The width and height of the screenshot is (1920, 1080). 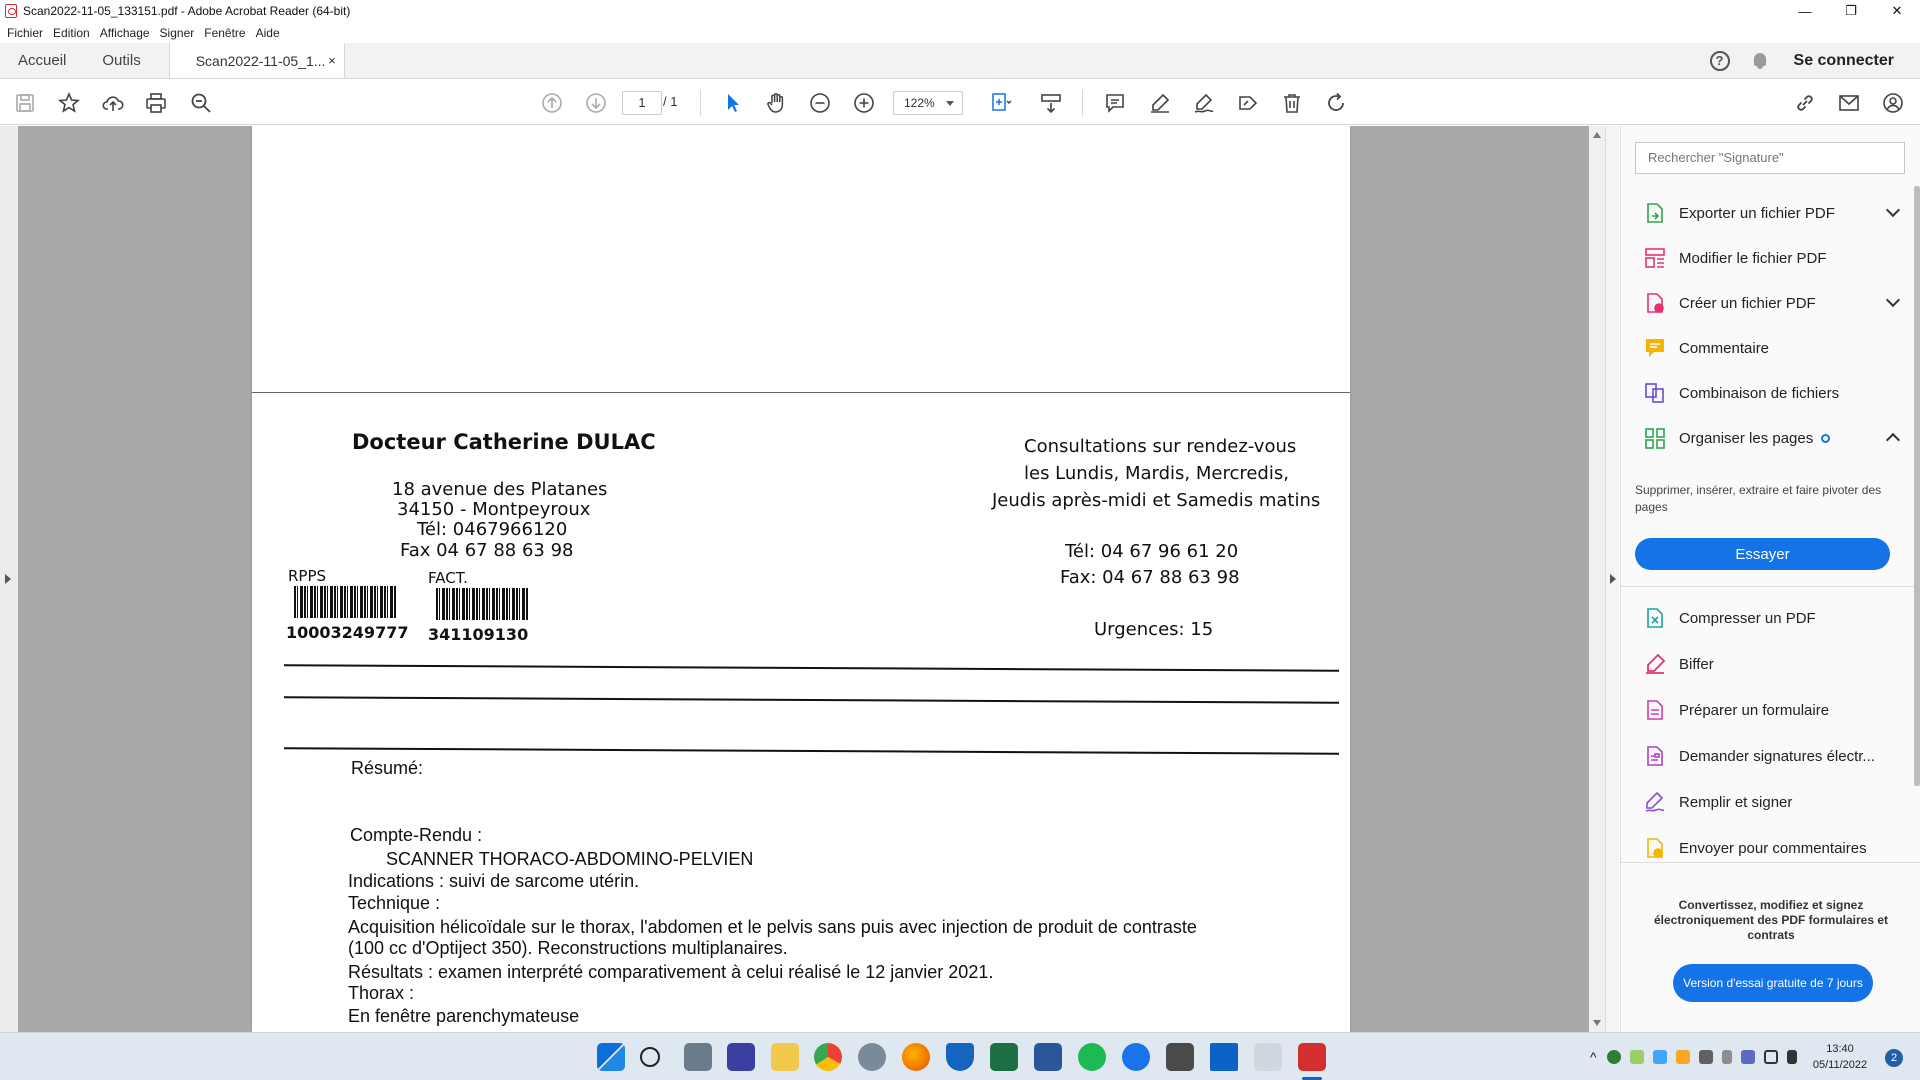 What do you see at coordinates (1791, 1057) in the screenshot?
I see `volume-icon` at bounding box center [1791, 1057].